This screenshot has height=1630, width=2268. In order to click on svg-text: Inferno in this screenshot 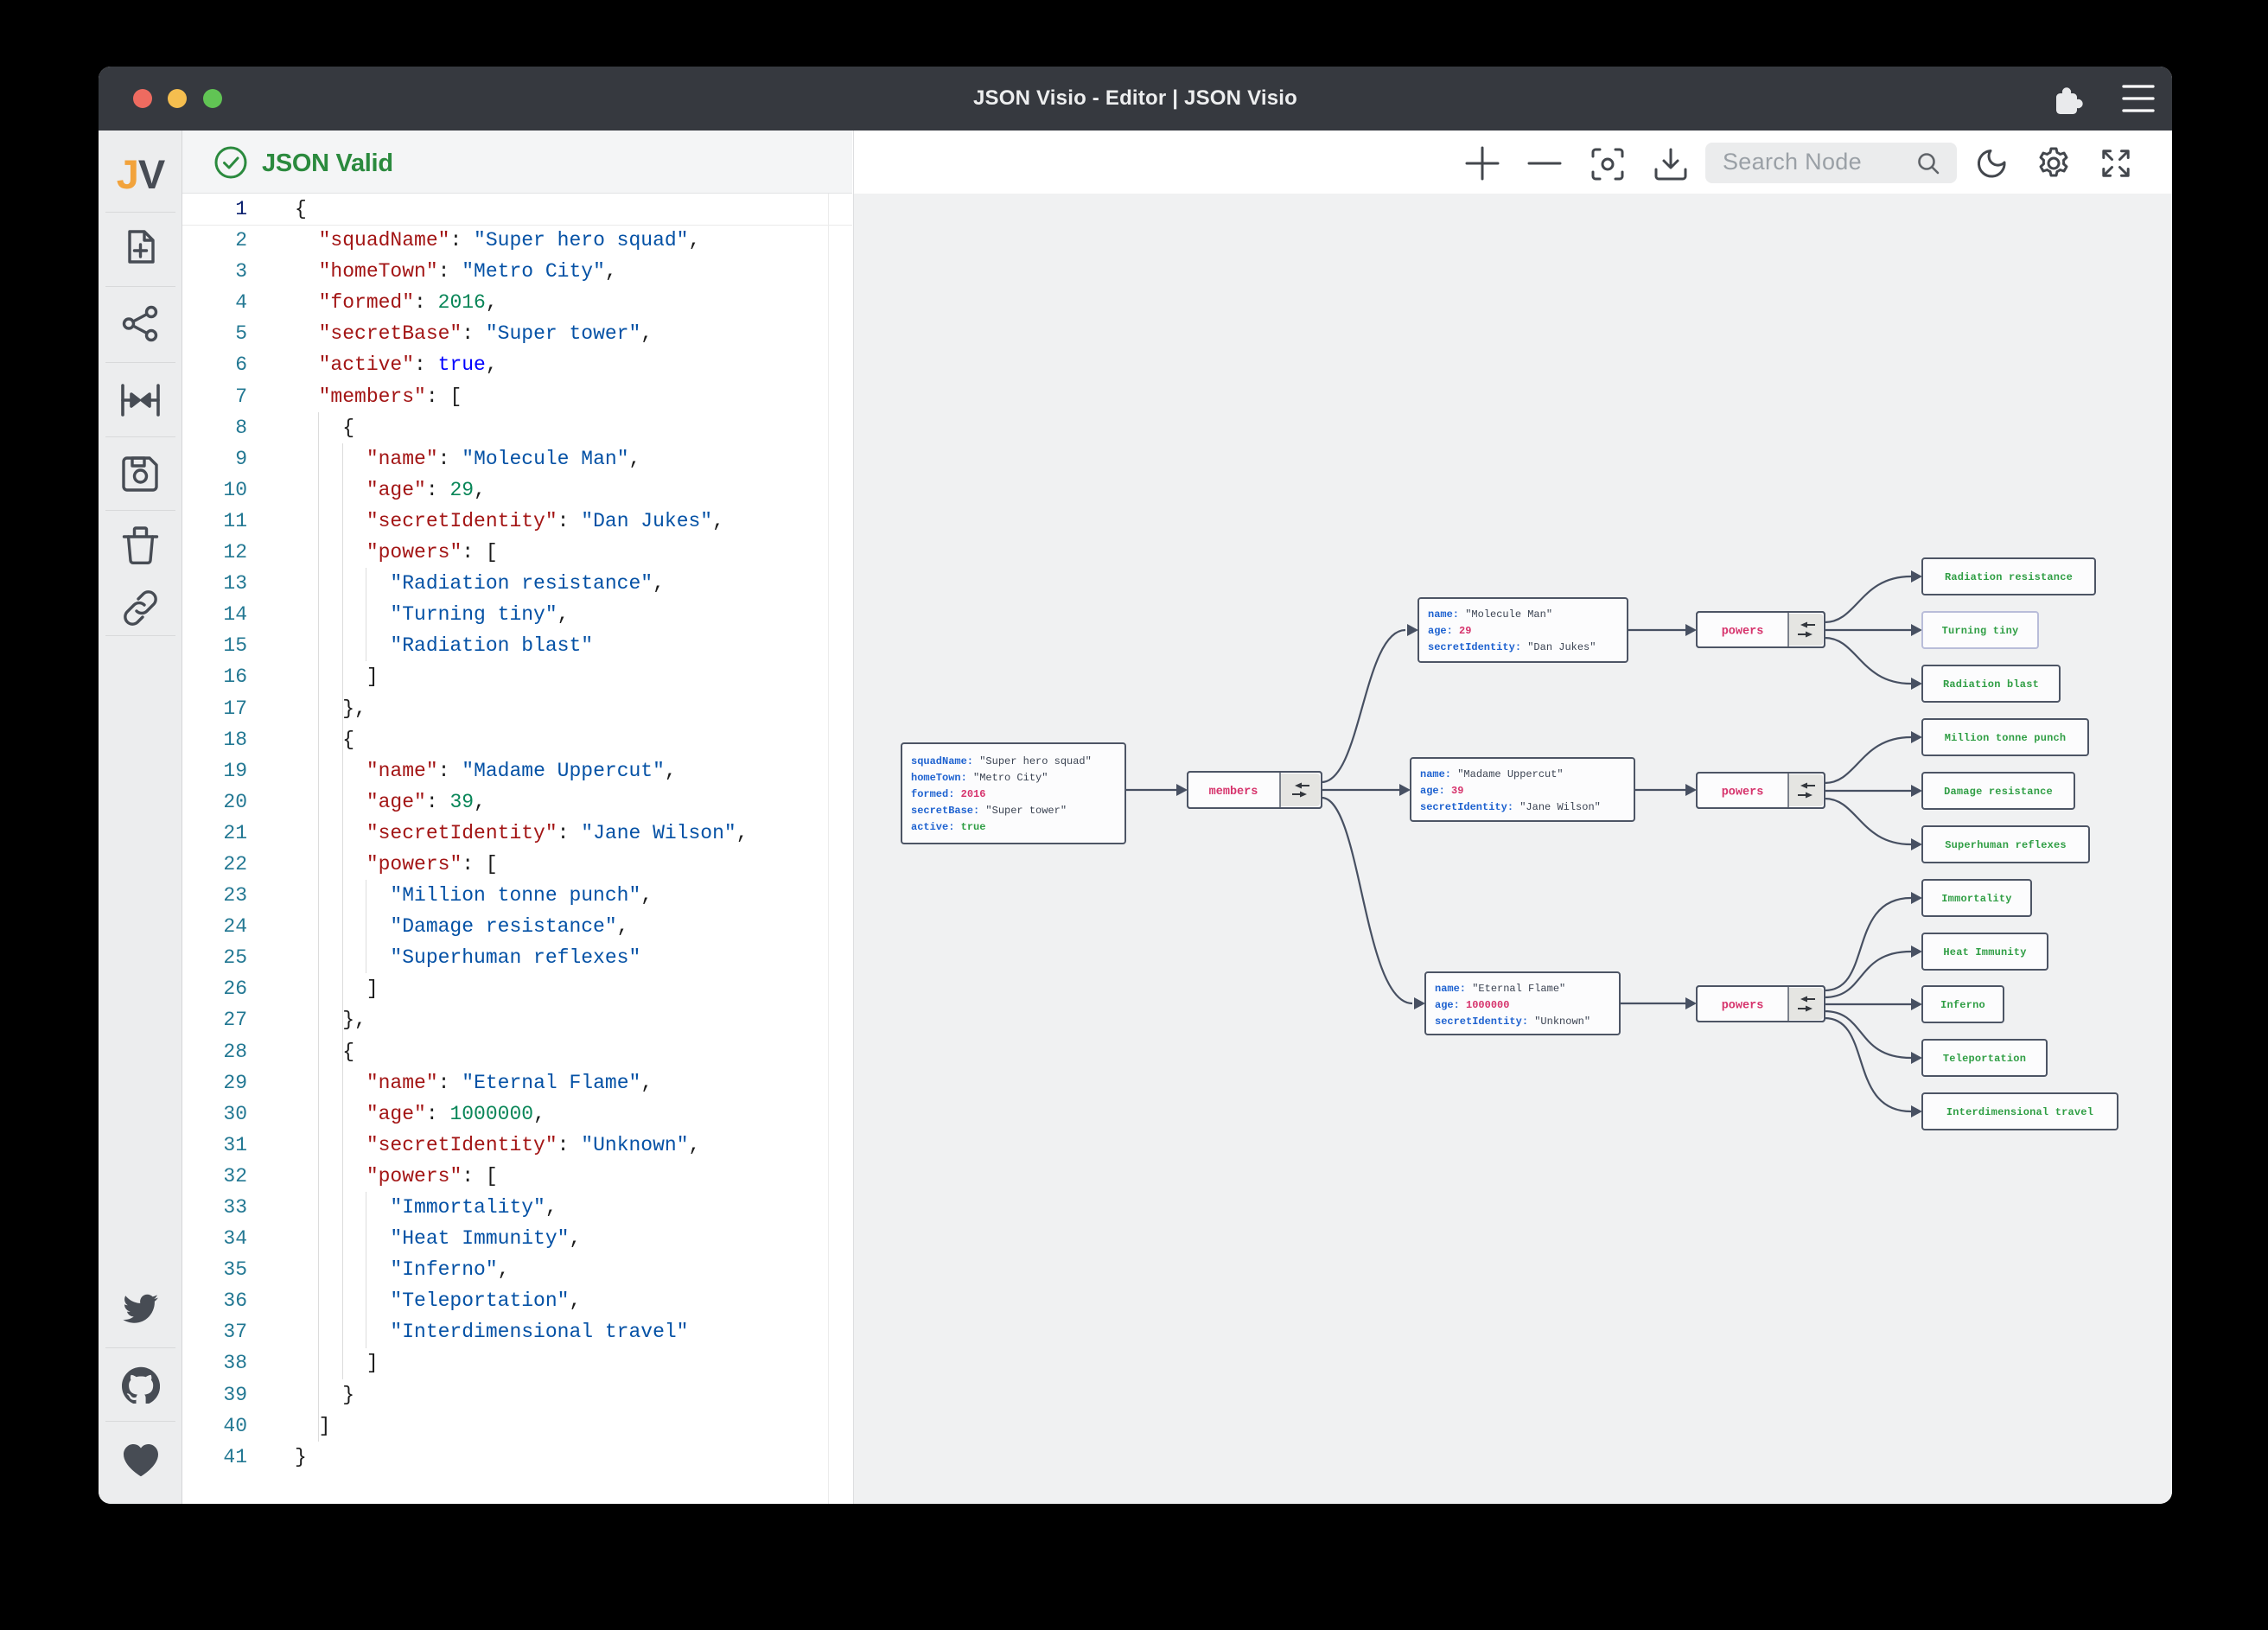, I will do `click(1963, 1005)`.